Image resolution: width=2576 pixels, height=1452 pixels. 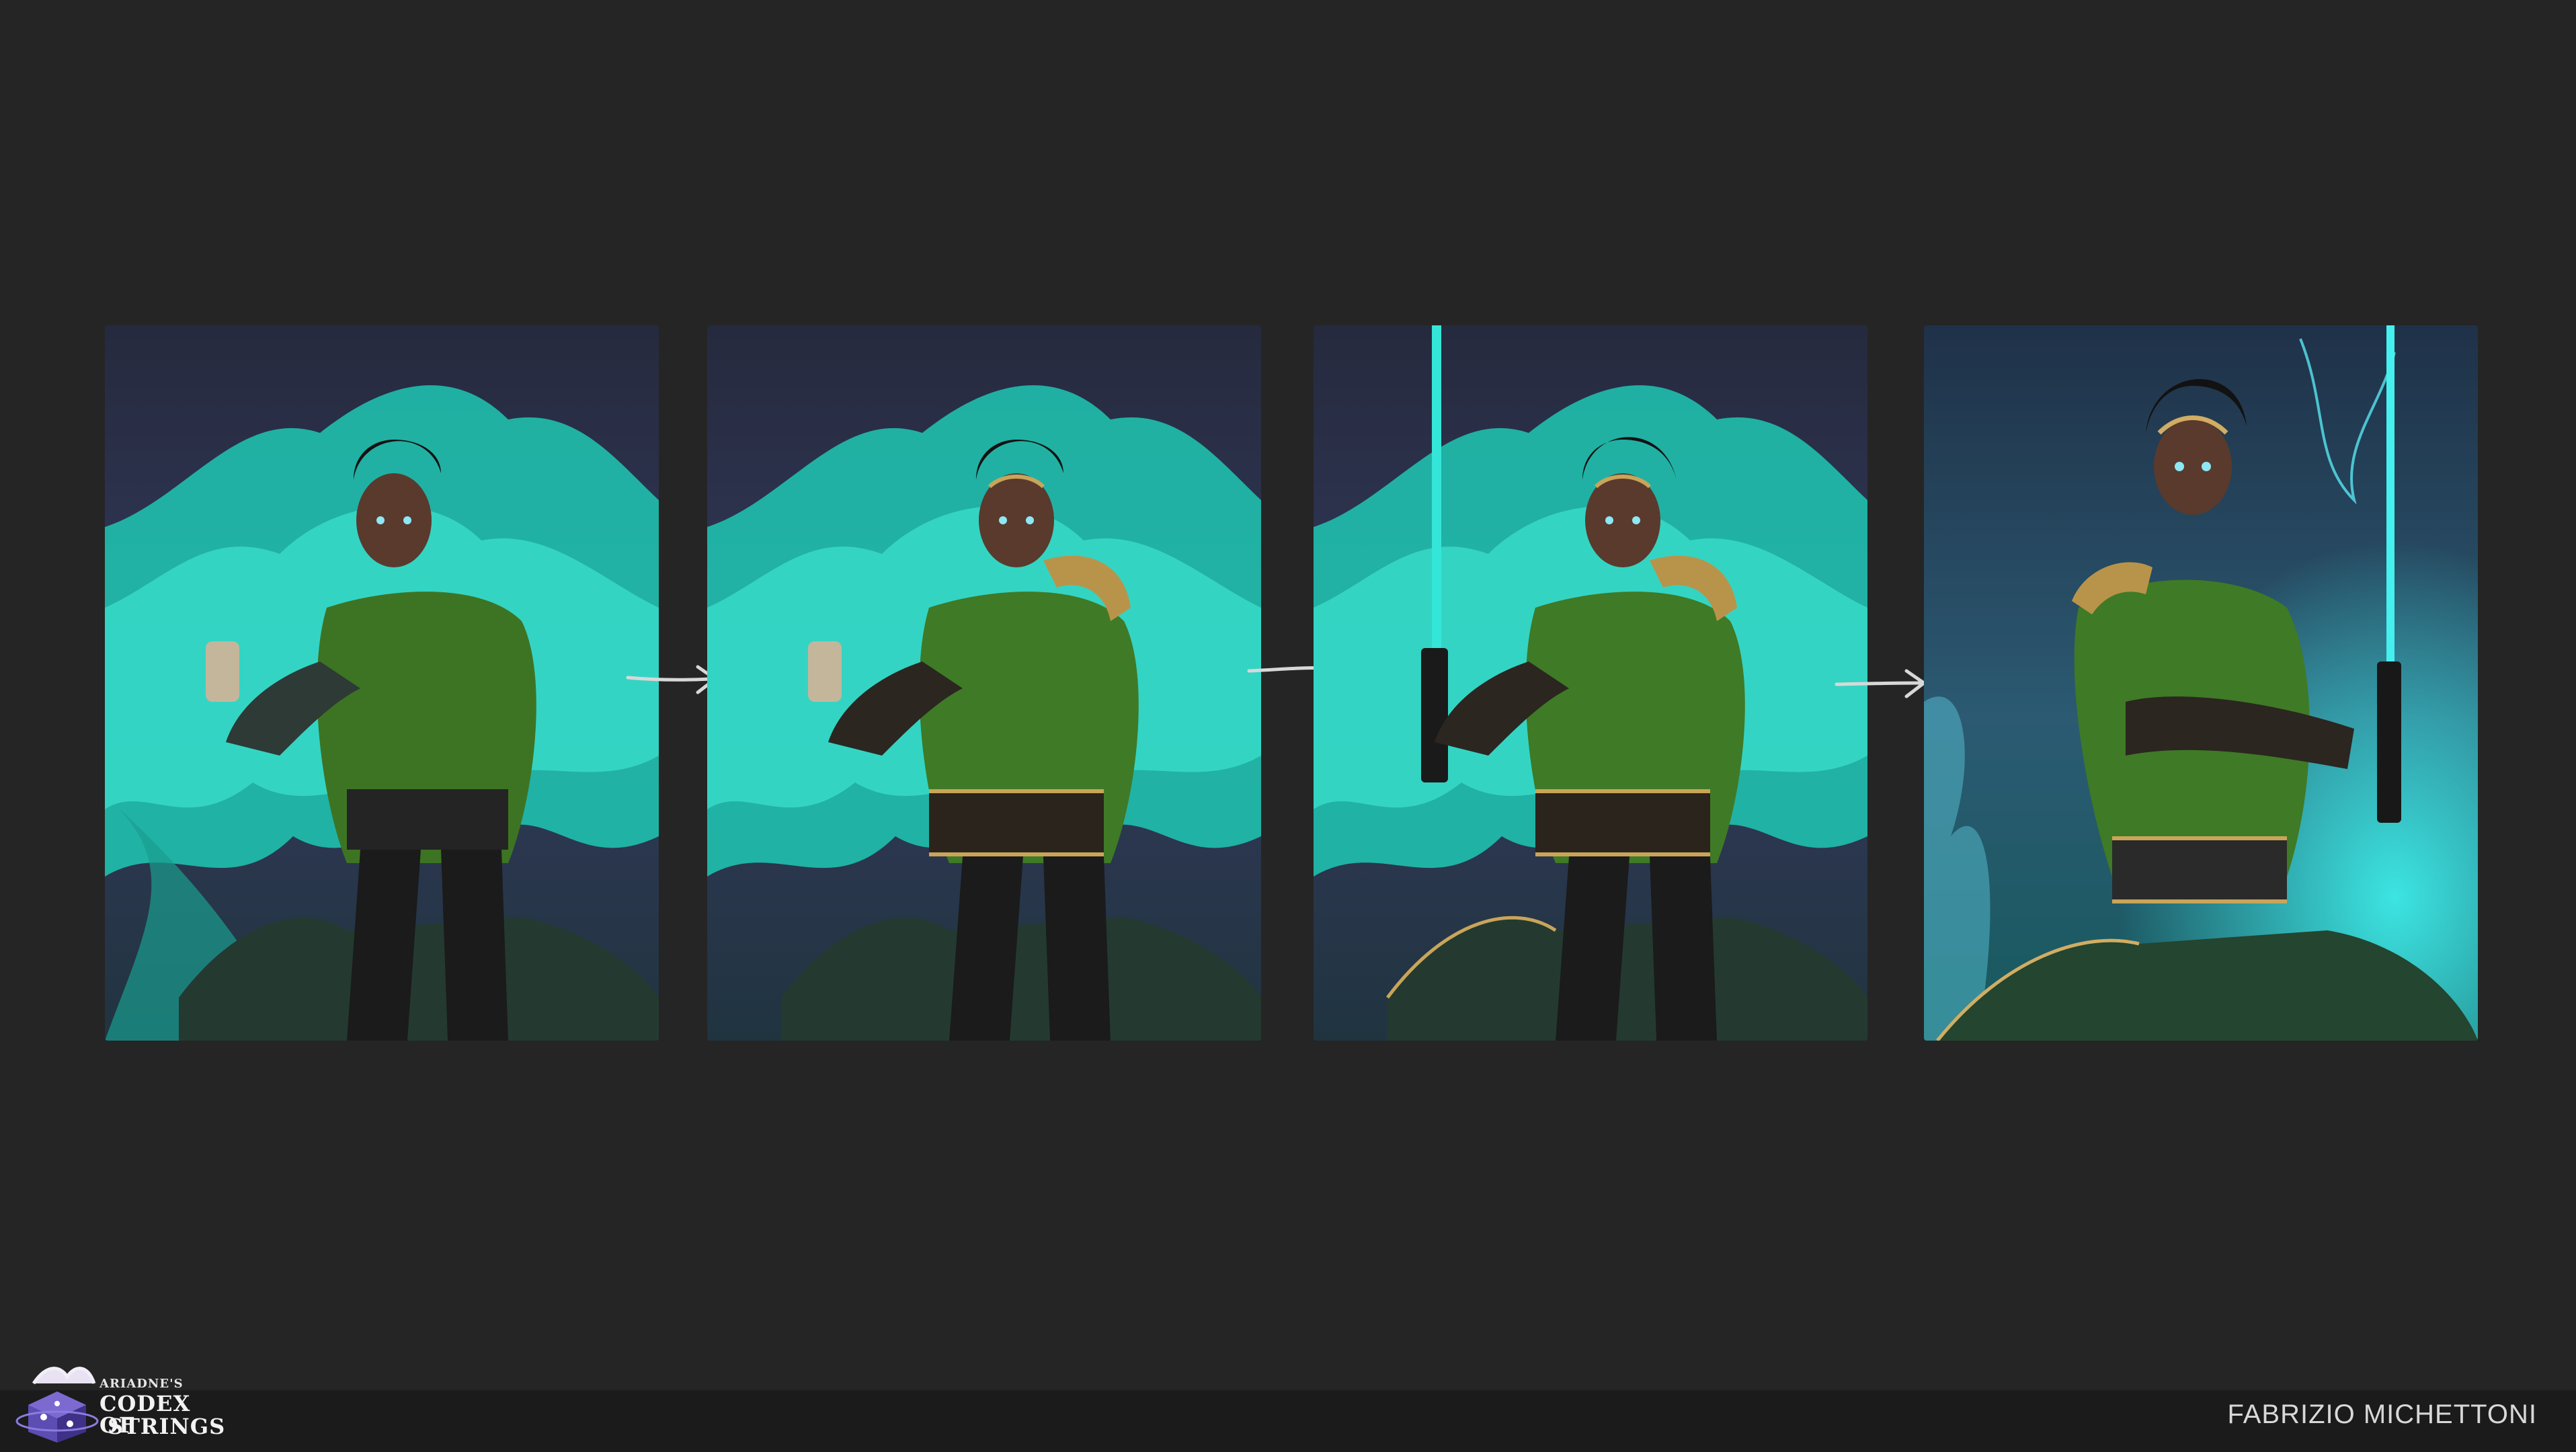 I want to click on character-detail-image, so click(x=984, y=683).